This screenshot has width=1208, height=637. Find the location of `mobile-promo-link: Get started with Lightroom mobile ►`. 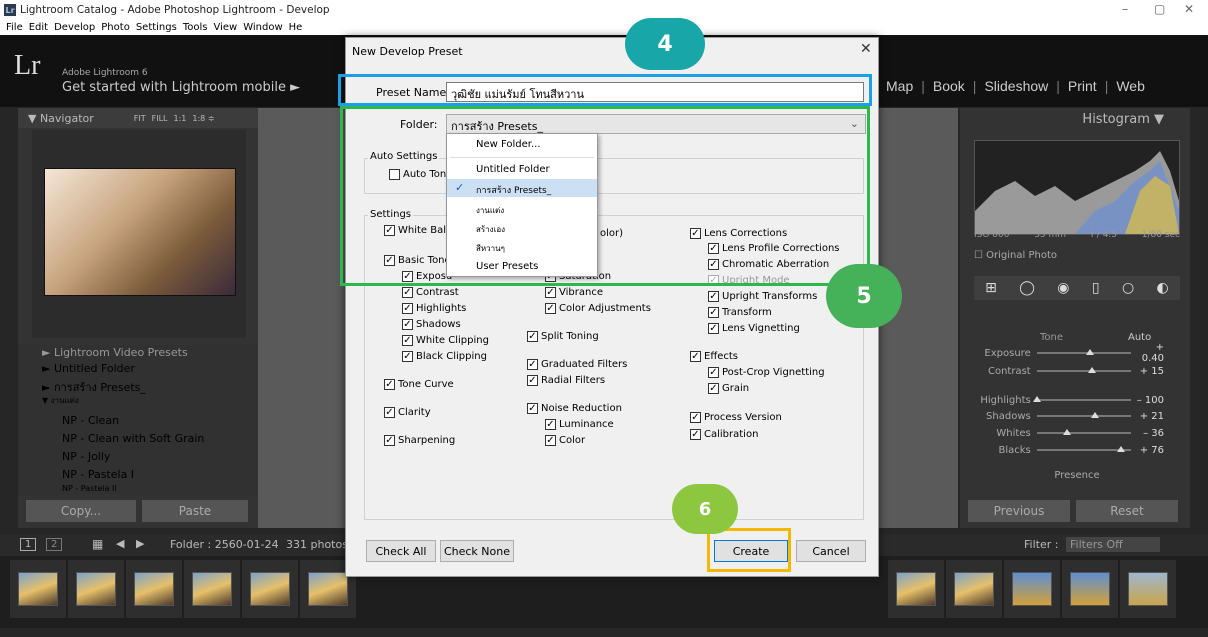

mobile-promo-link: Get started with Lightroom mobile ► is located at coordinates (181, 87).